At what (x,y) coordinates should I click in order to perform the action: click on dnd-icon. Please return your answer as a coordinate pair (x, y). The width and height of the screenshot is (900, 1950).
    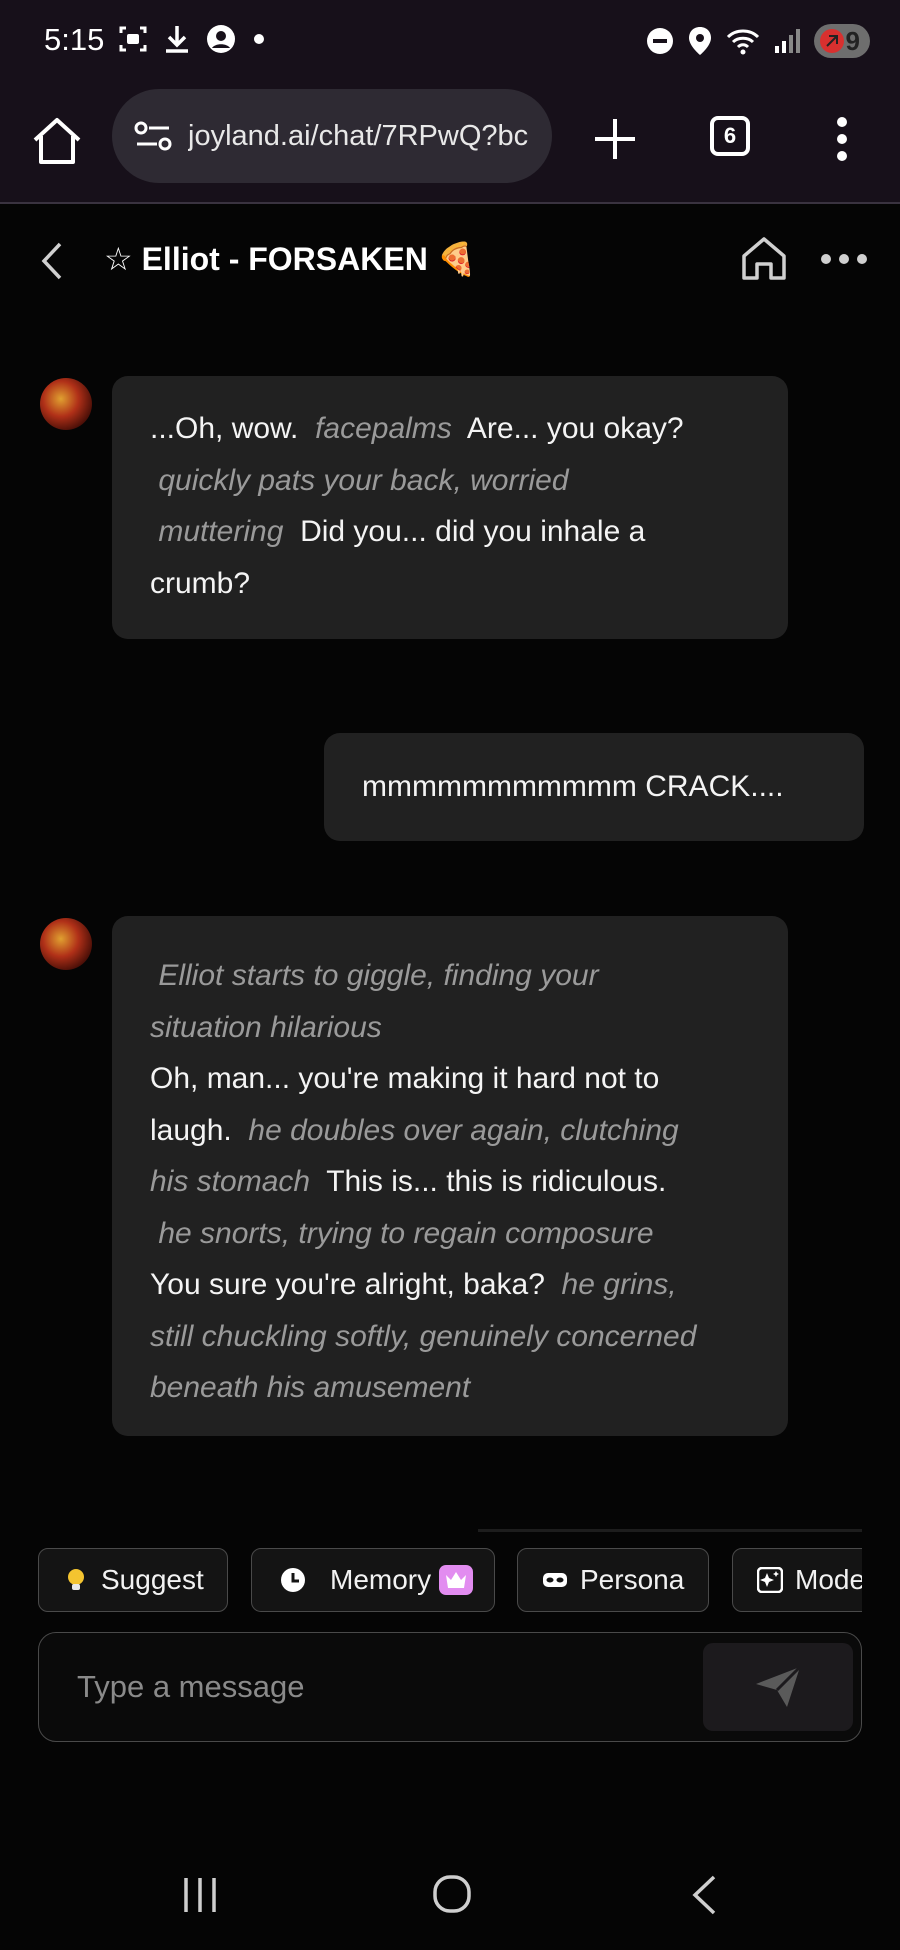
    Looking at the image, I should click on (659, 41).